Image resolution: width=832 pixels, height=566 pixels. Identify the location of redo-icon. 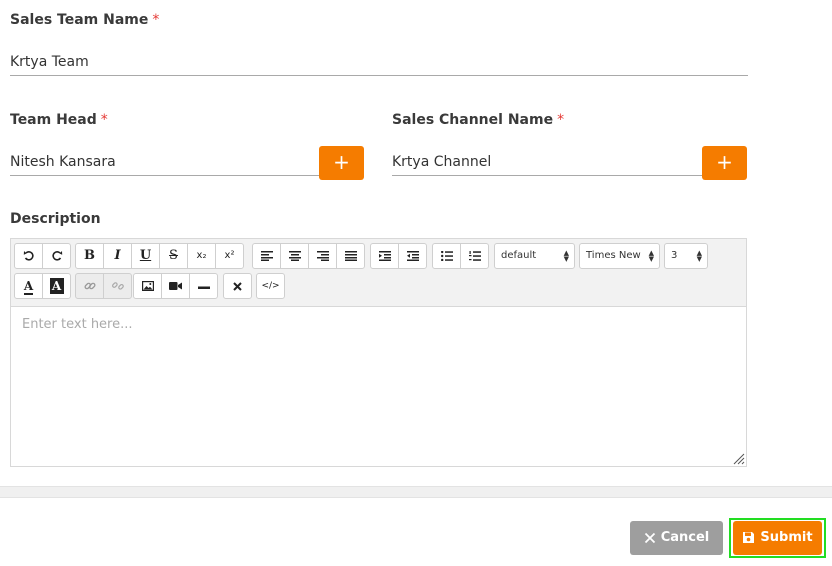
(56, 256).